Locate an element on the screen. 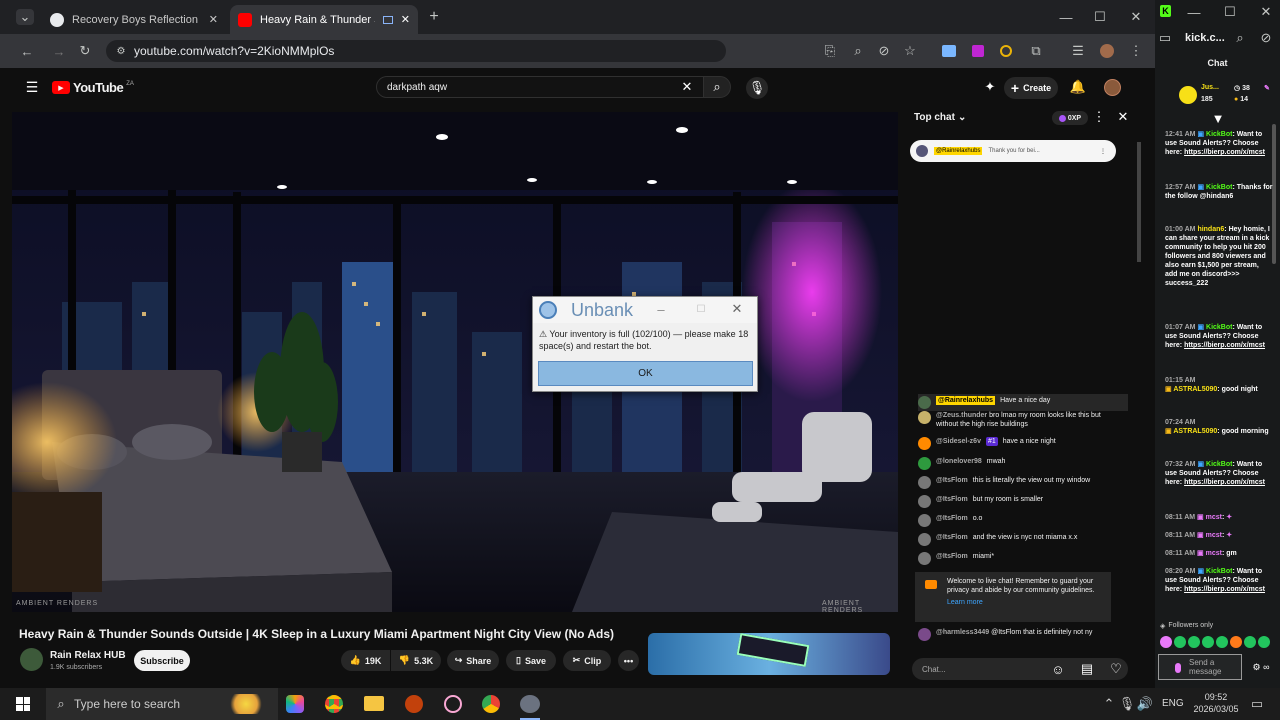 This screenshot has height=720, width=1280. more-actions-button: ••• is located at coordinates (628, 660).